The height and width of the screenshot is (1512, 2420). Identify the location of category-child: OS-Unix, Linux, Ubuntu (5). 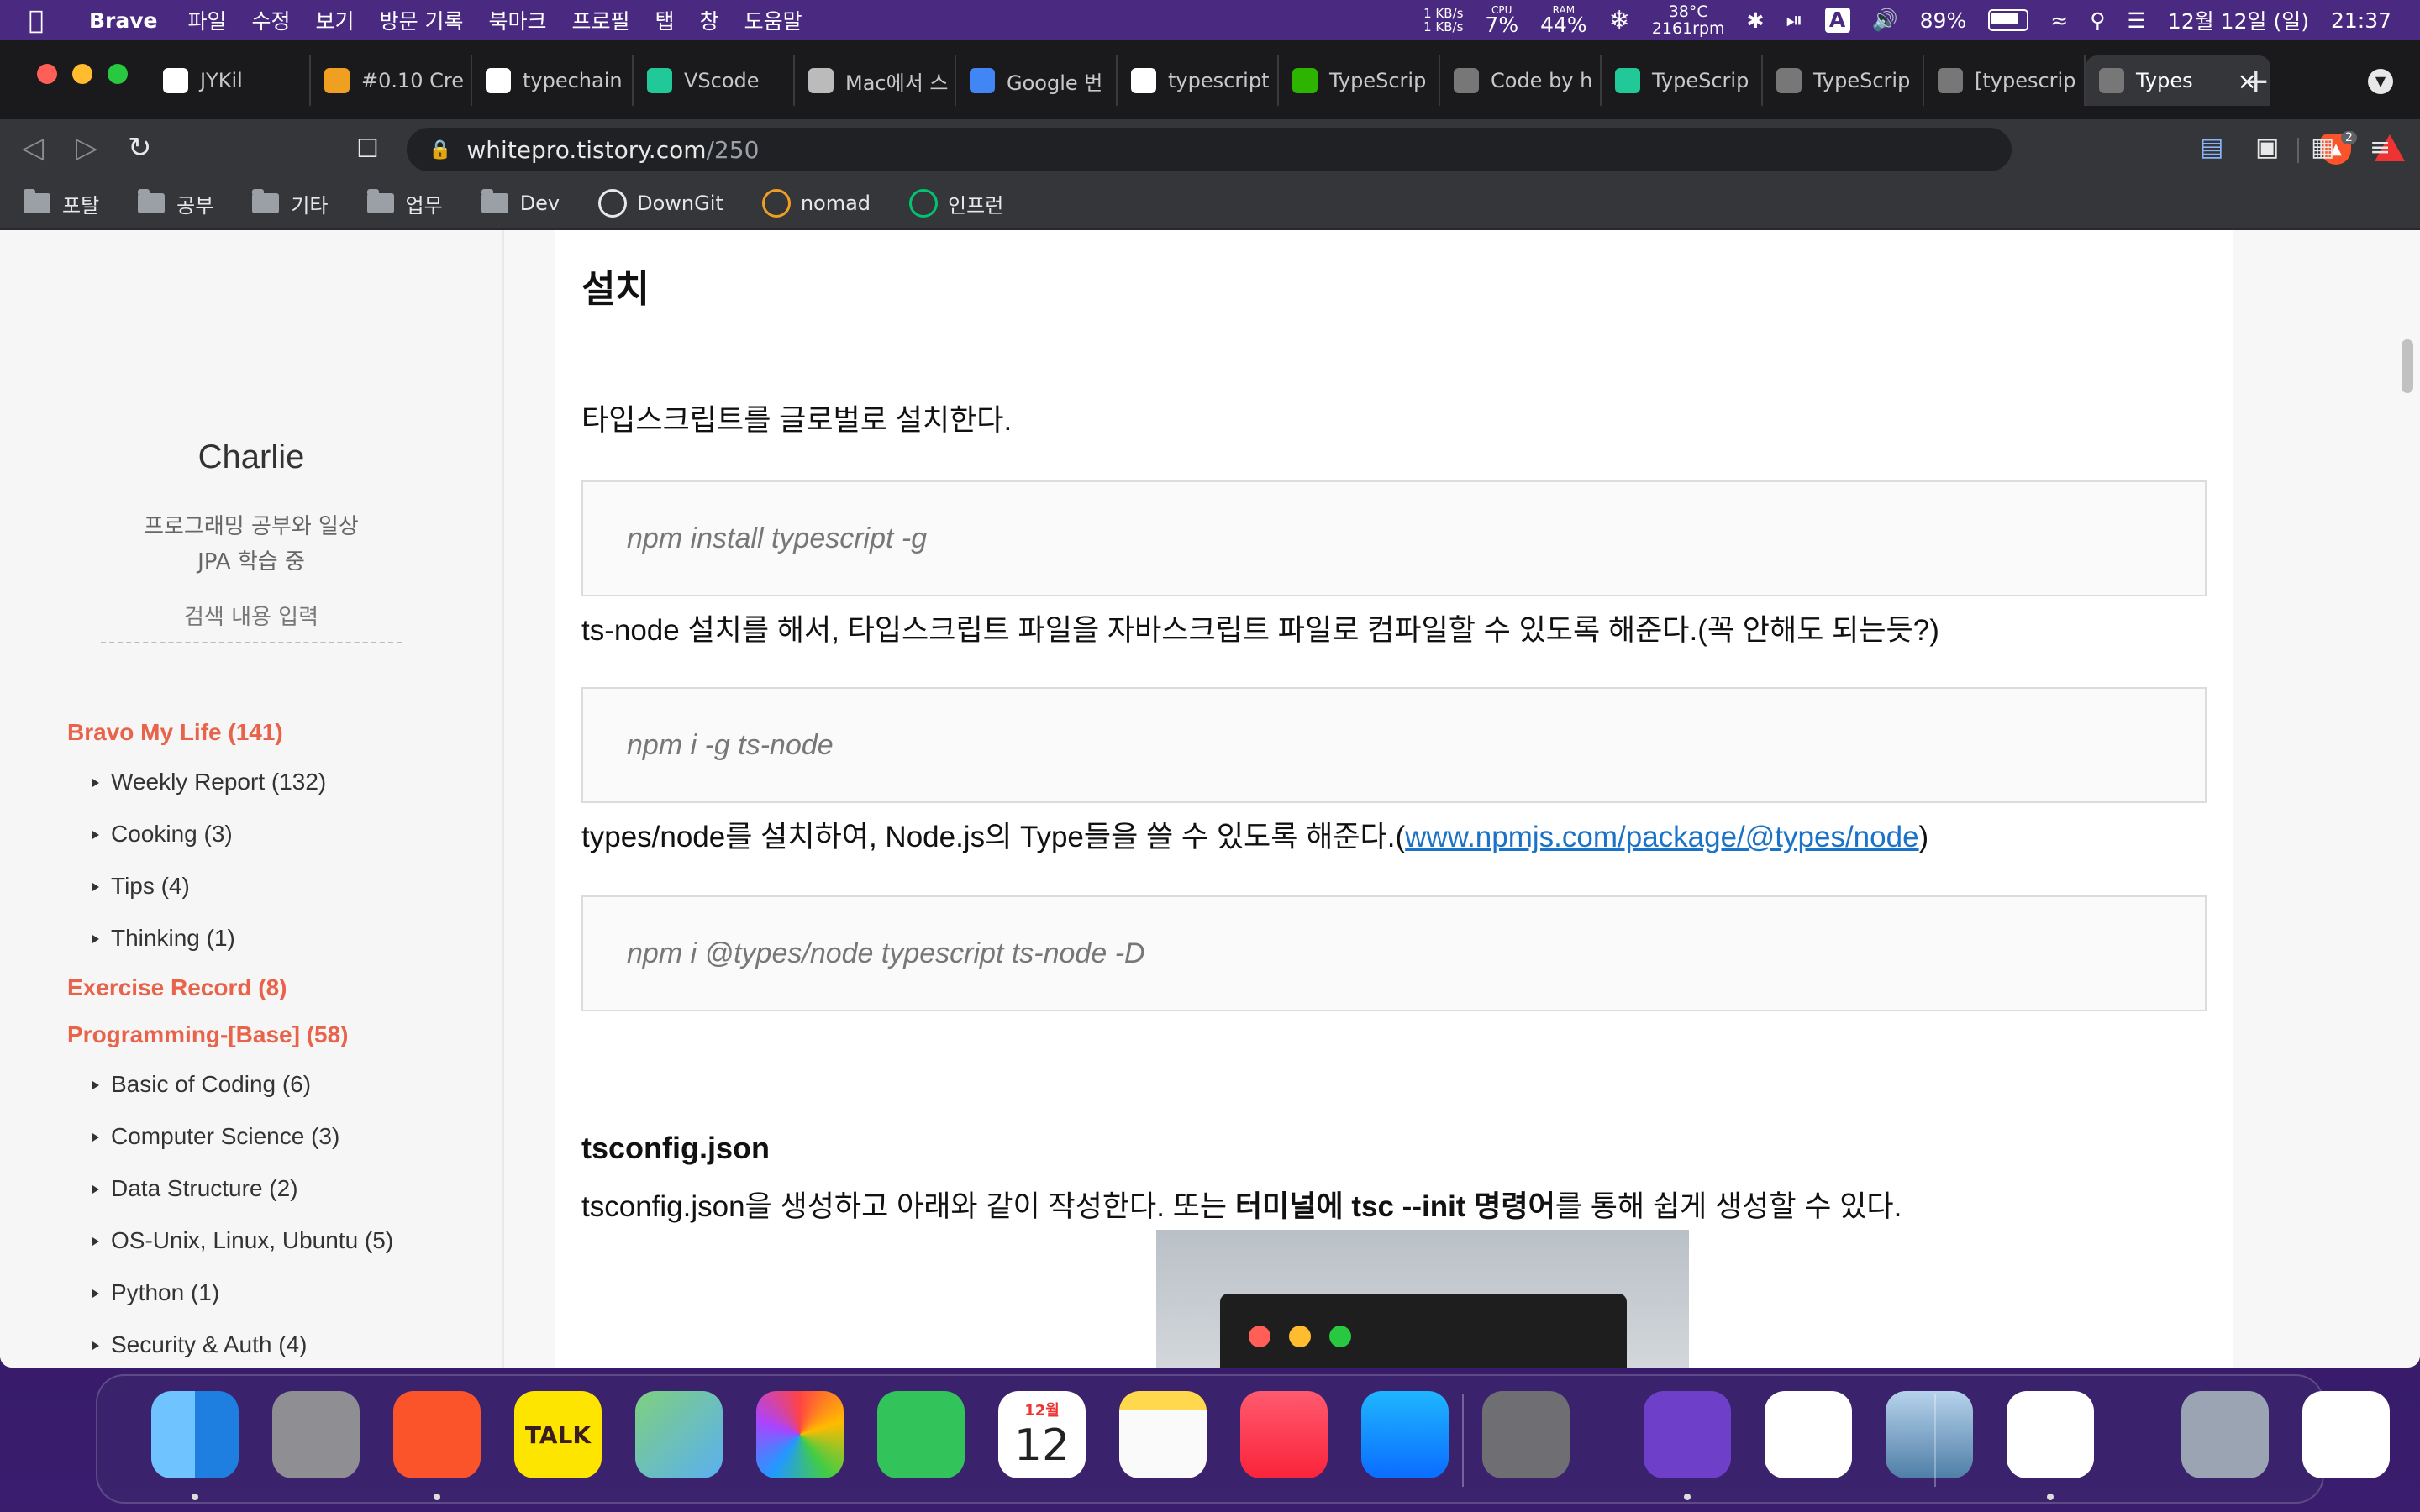
(277, 1241).